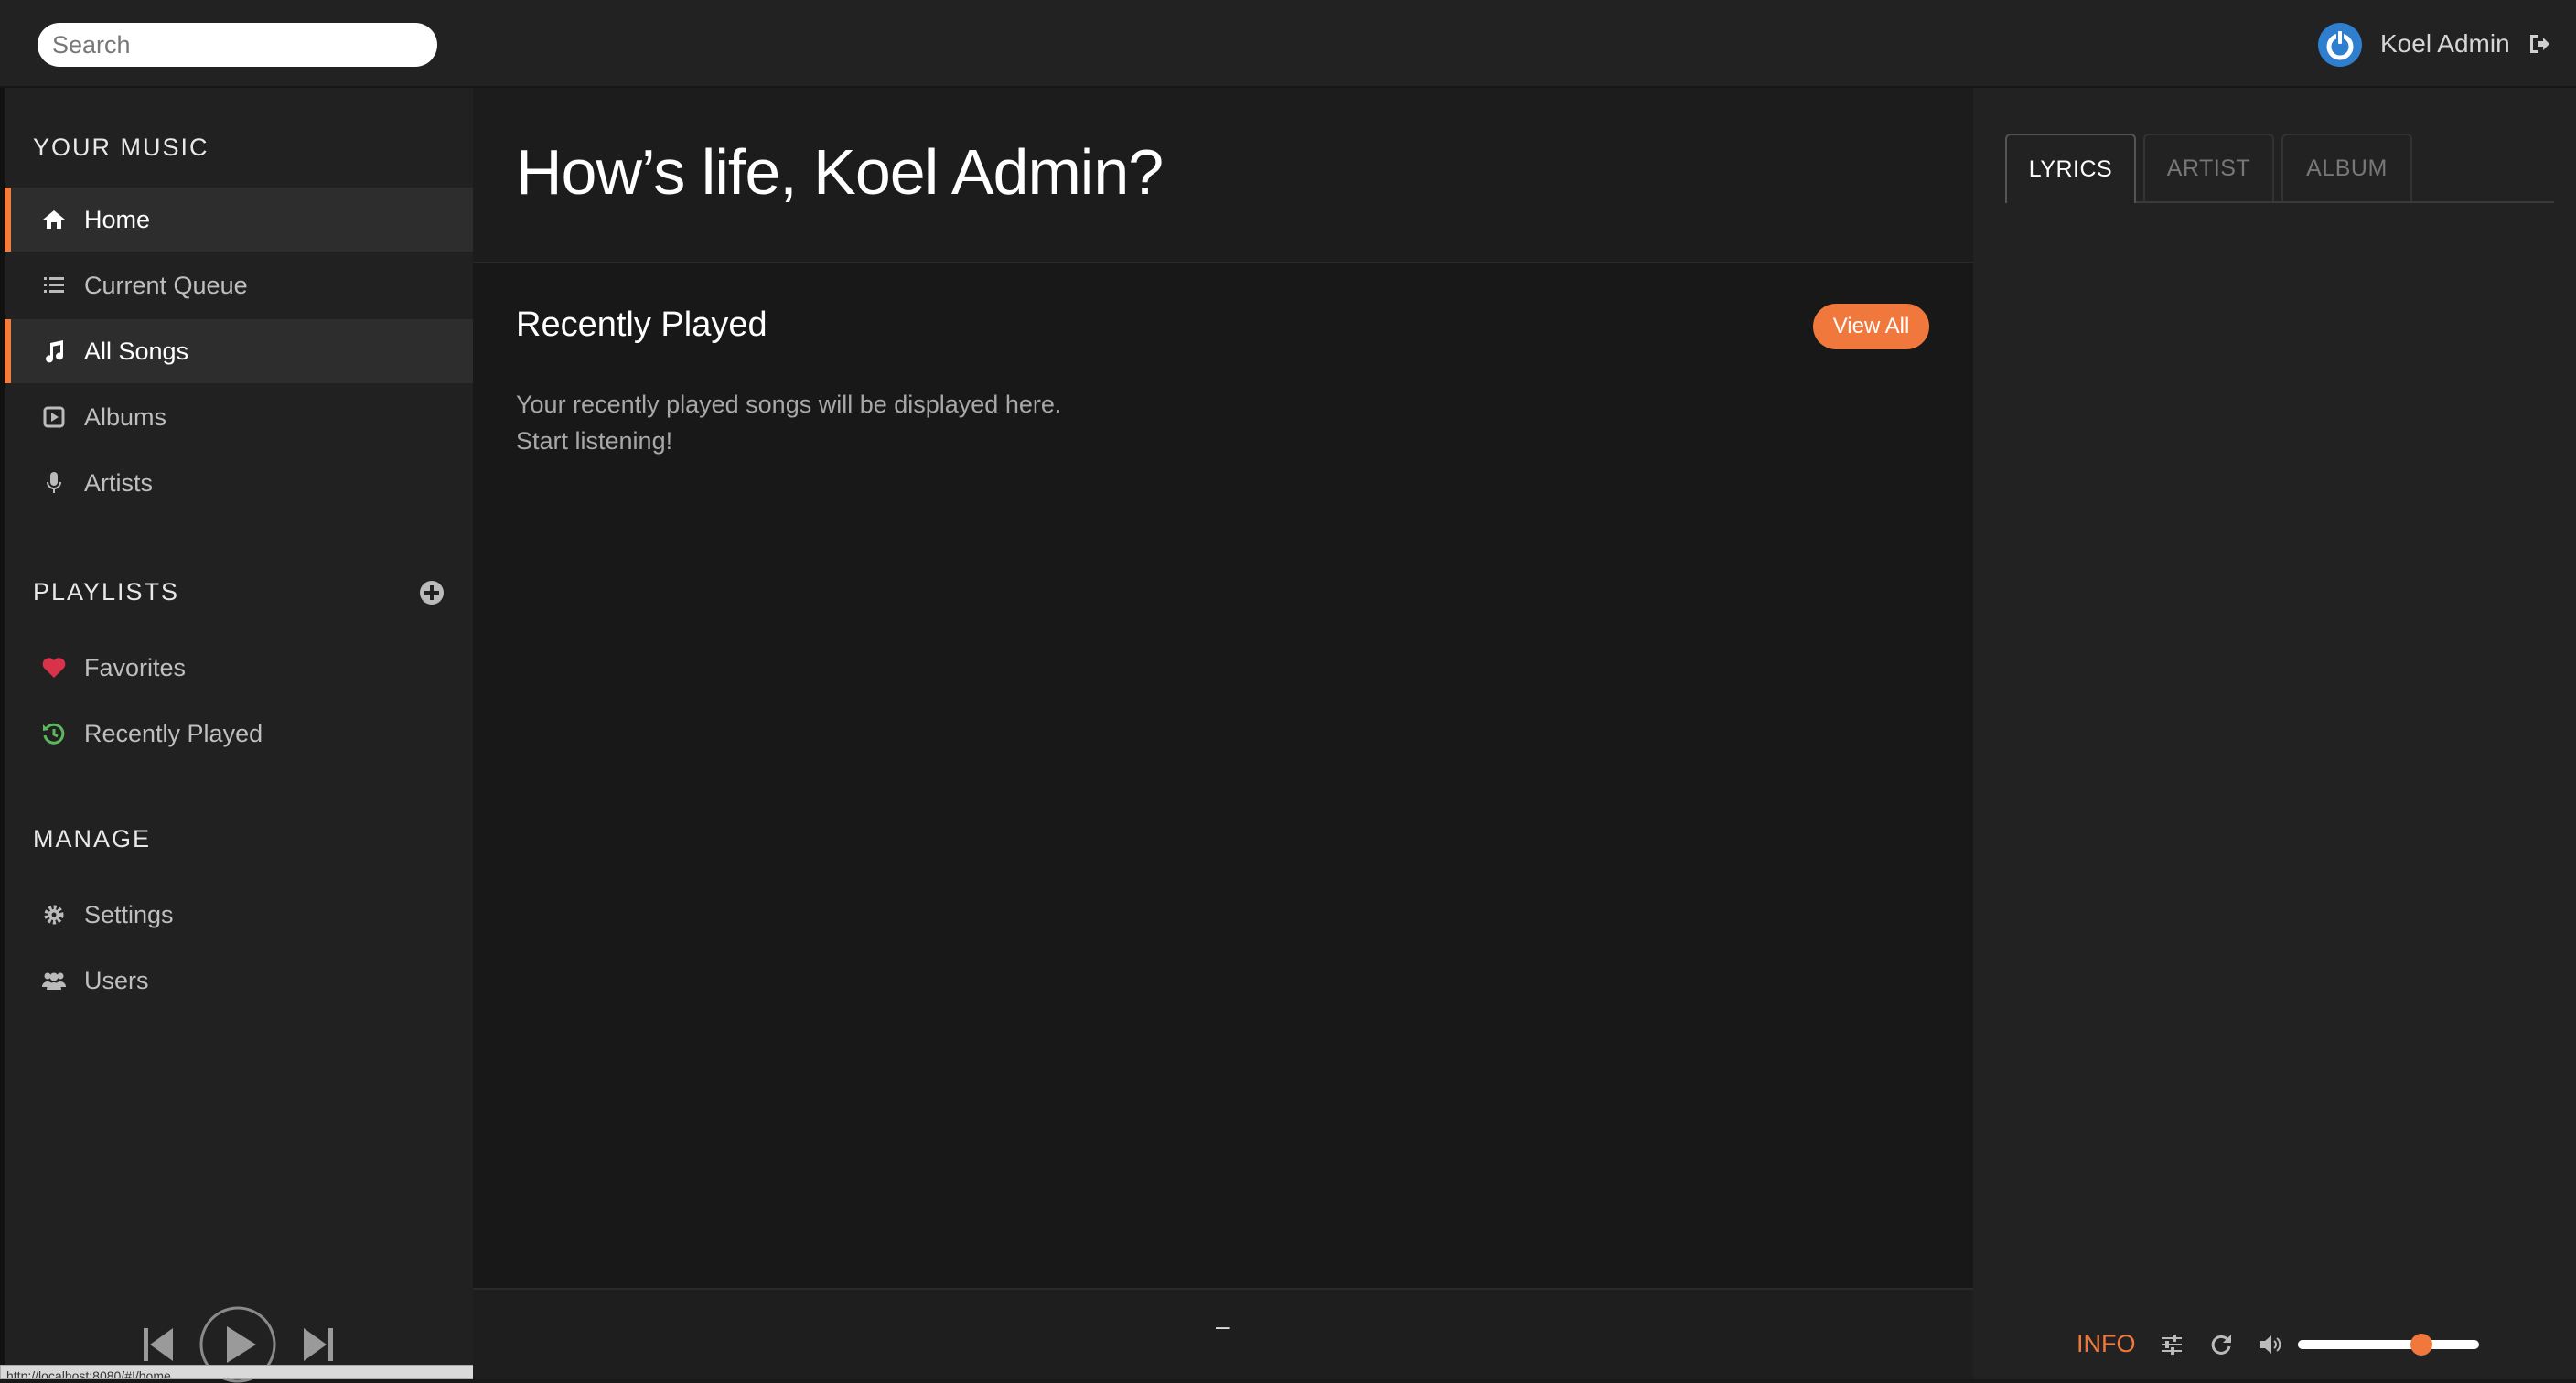 This screenshot has height=1383, width=2576. I want to click on sidebar-item-recently-played: Recently Played, so click(239, 734).